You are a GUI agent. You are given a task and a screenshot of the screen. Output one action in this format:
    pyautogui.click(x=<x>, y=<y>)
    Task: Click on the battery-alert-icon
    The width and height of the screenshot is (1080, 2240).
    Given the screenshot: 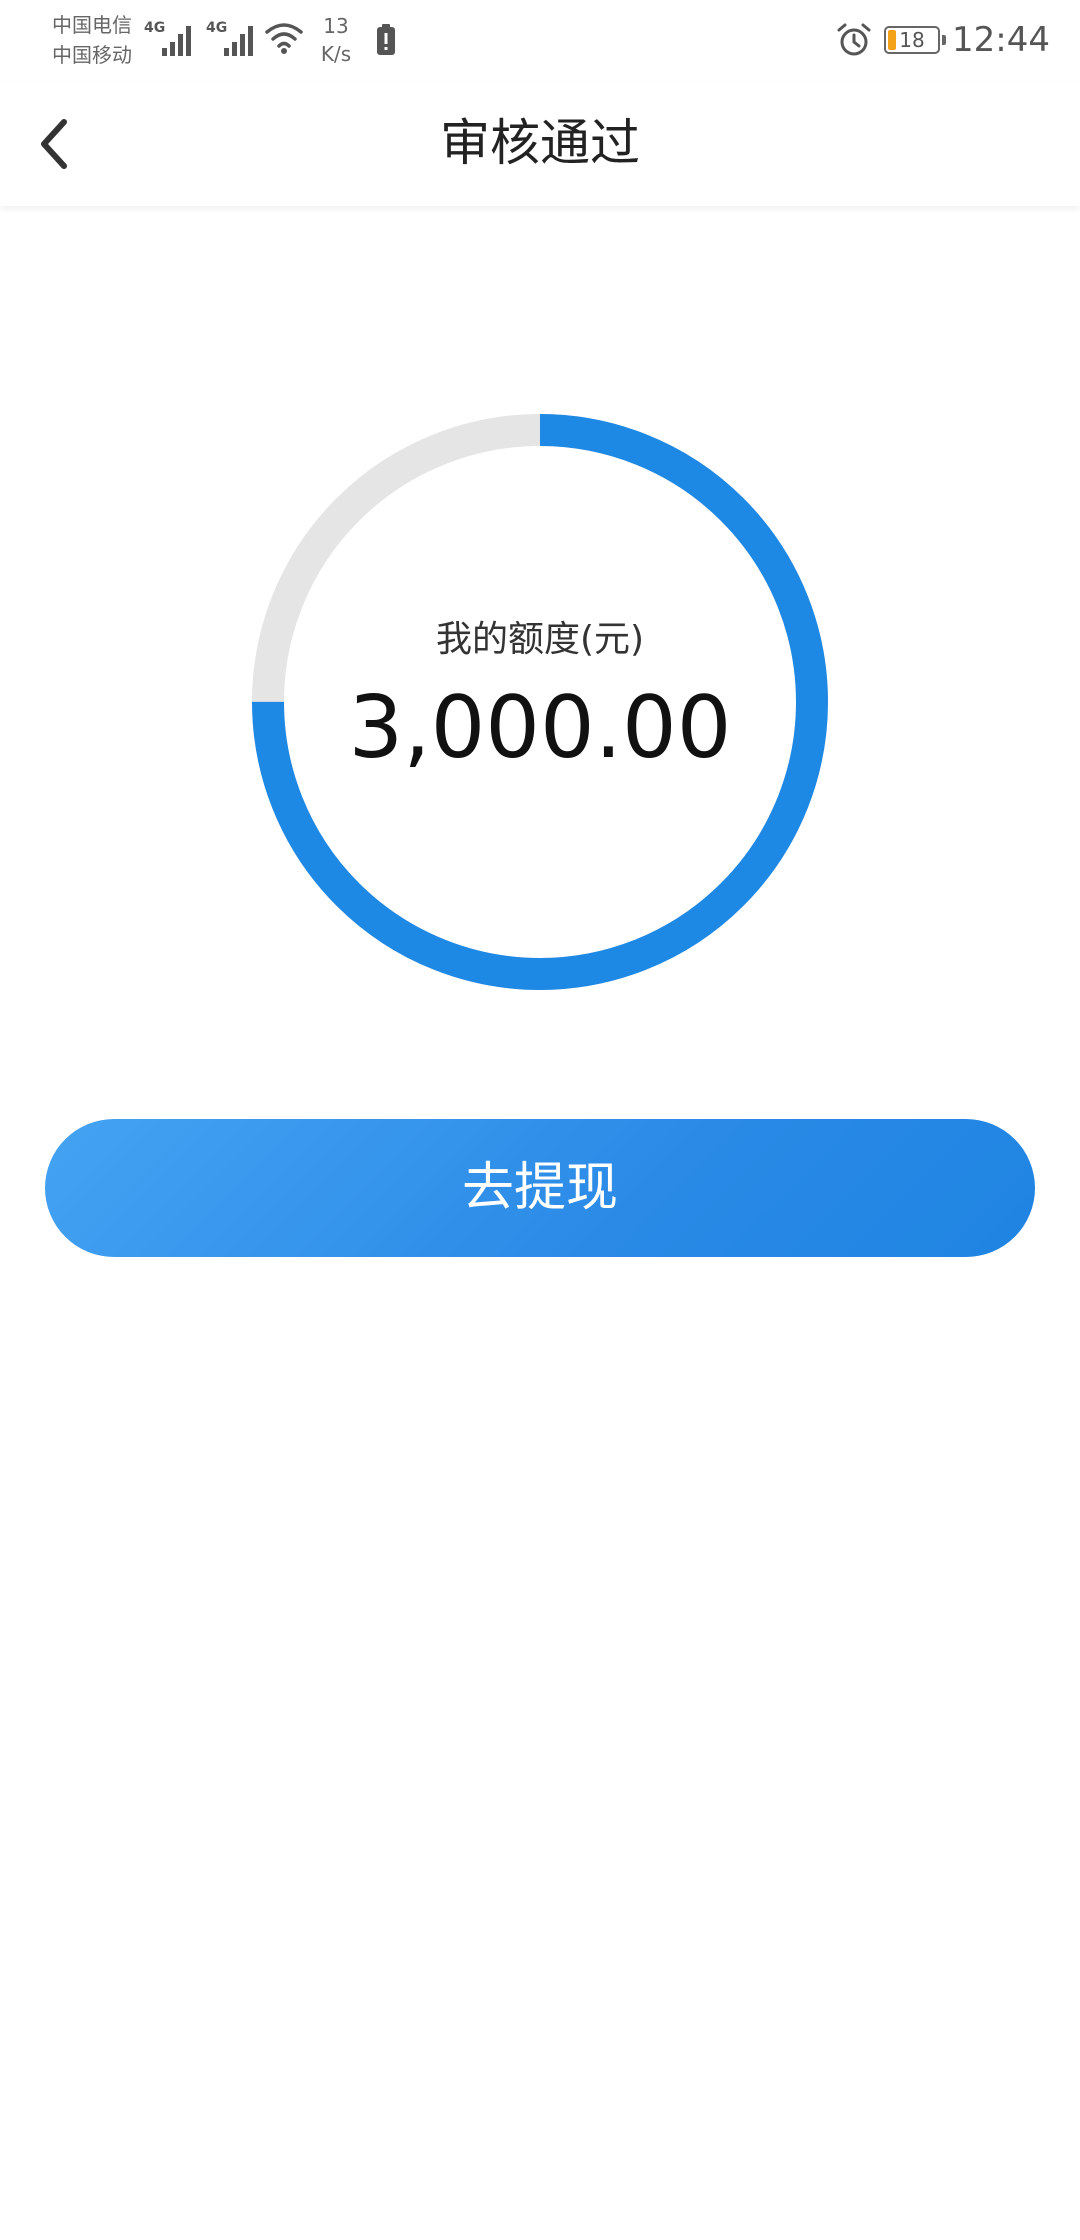 What is the action you would take?
    pyautogui.click(x=386, y=39)
    